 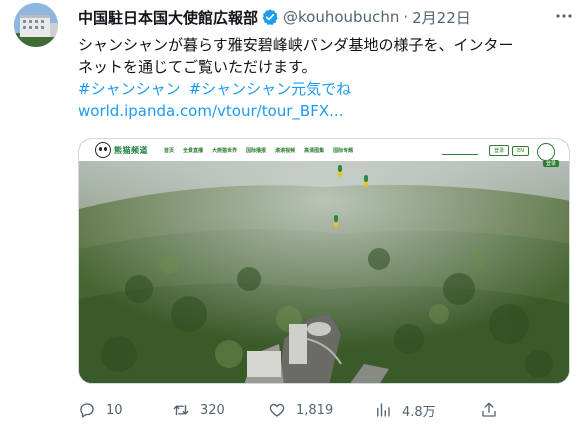 I want to click on site-language-button: EN, so click(x=520, y=150).